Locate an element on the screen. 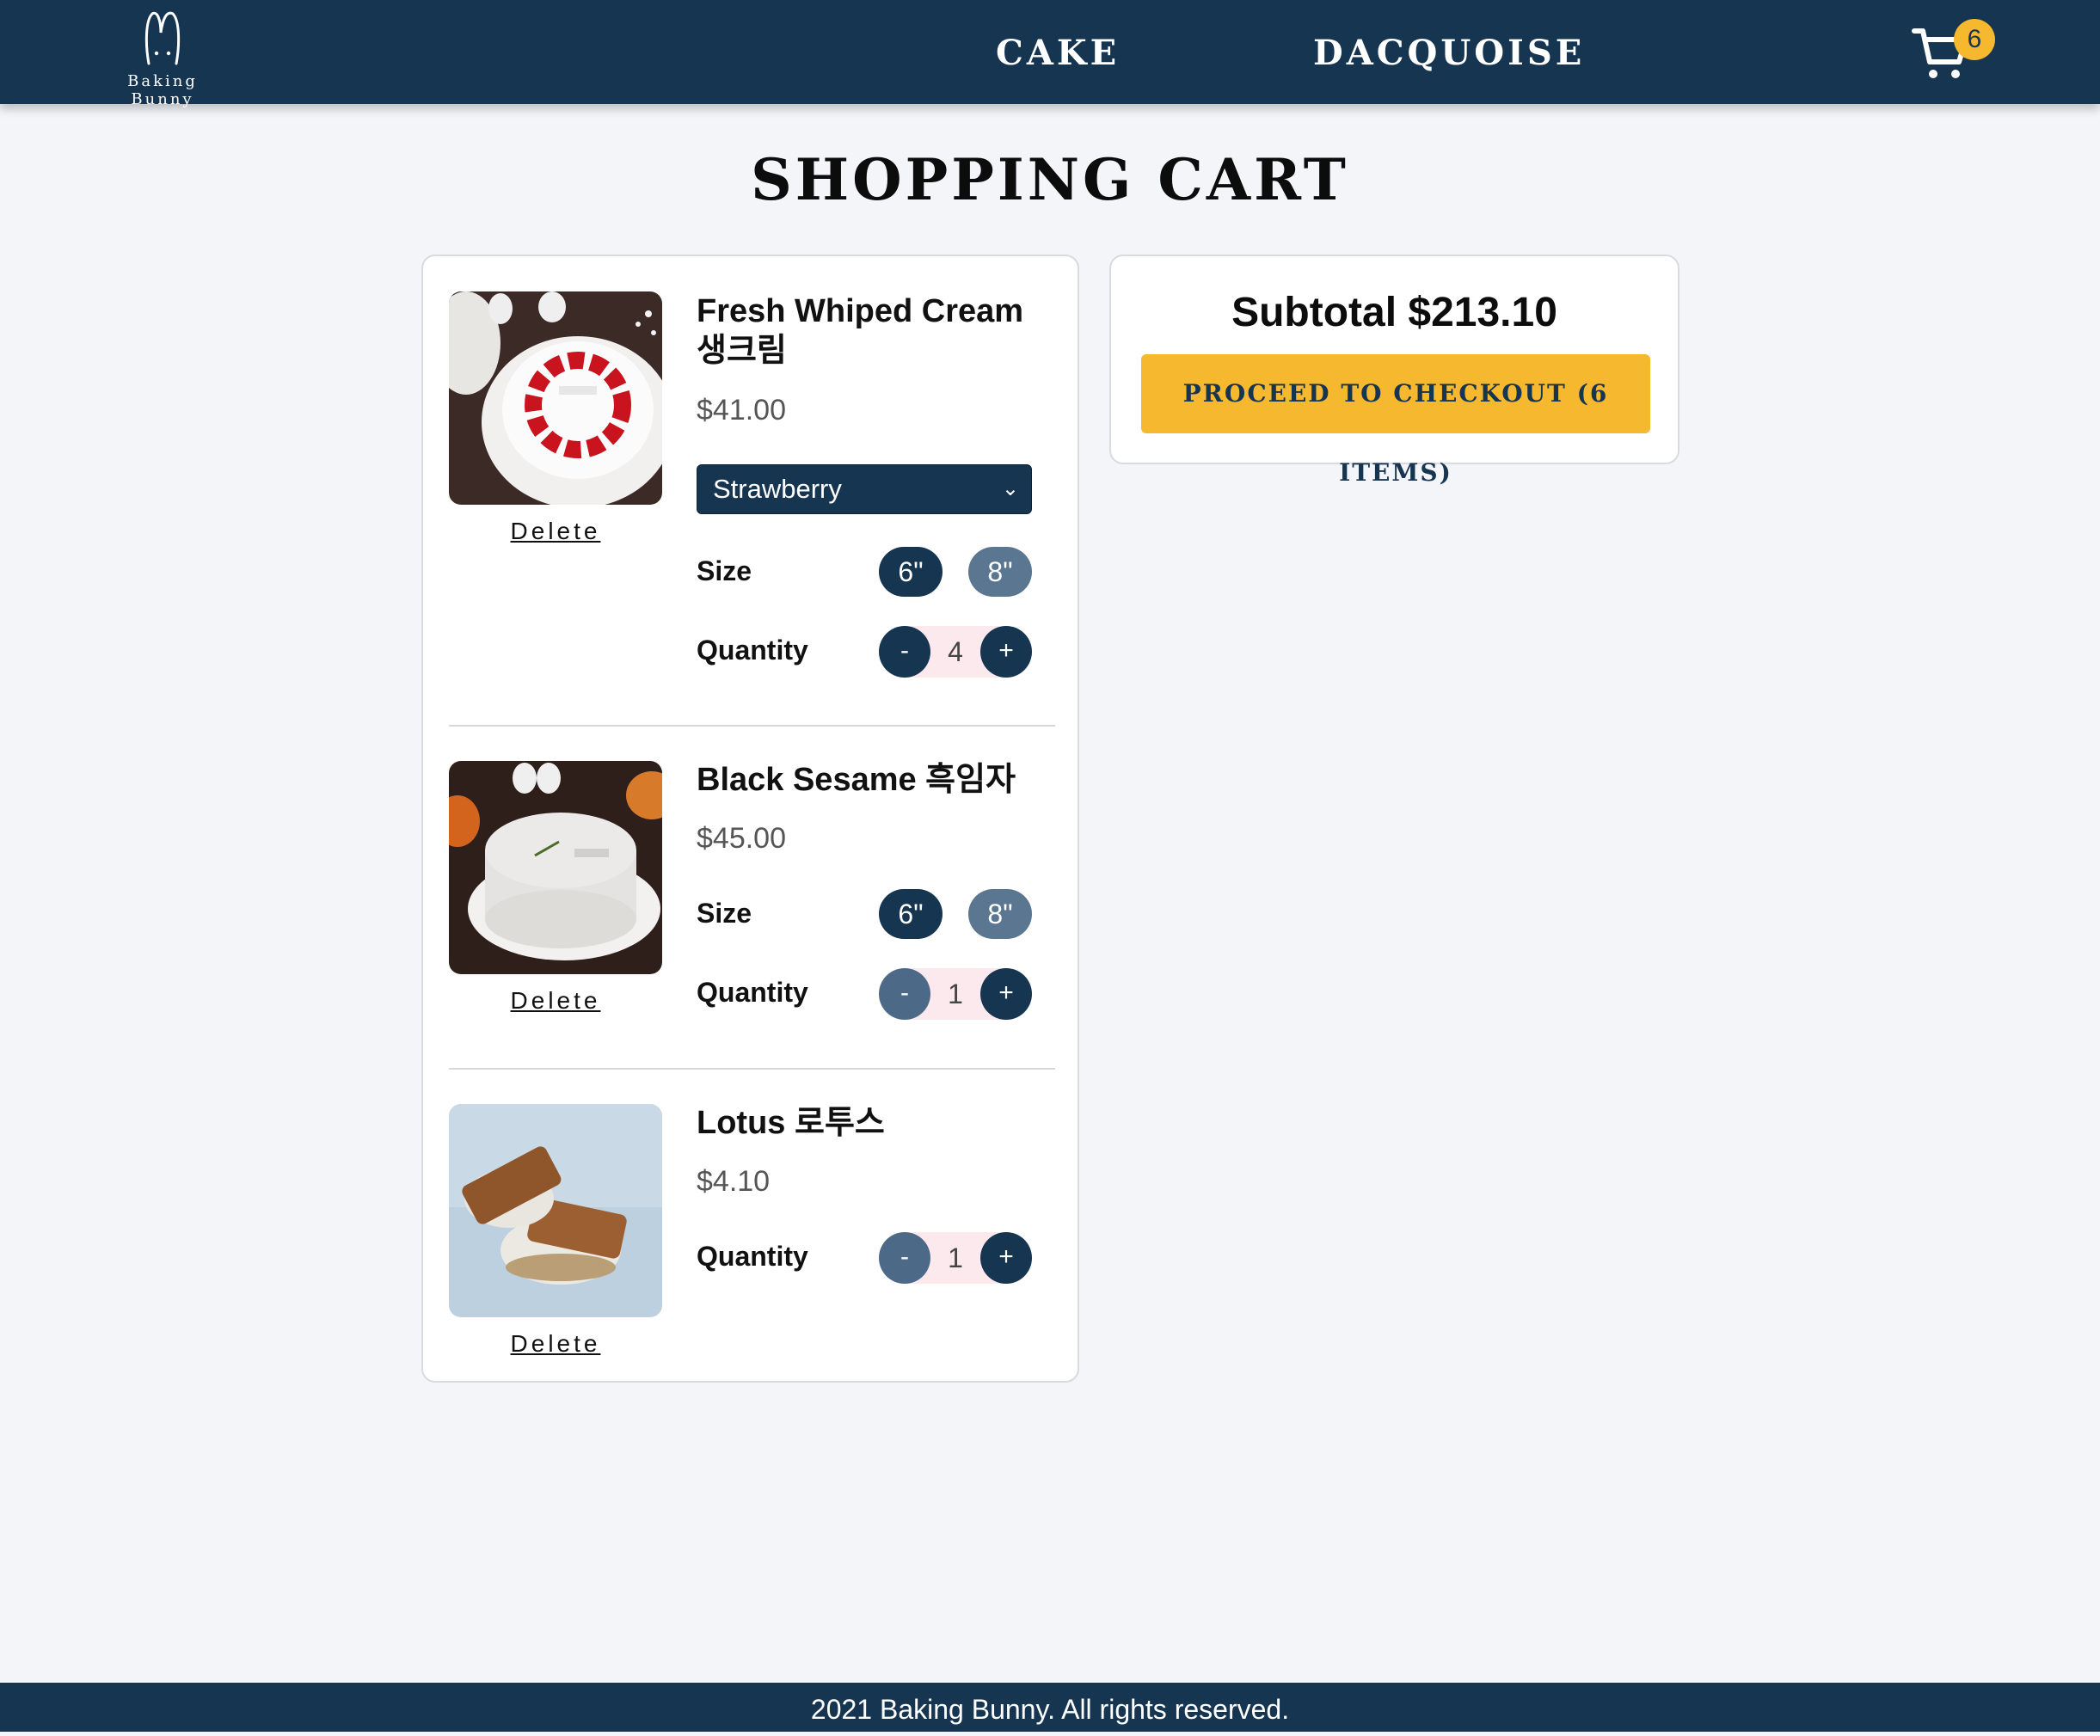 Image resolution: width=2100 pixels, height=1736 pixels. flavor-dropdown: Strawberry ⌄ is located at coordinates (864, 489).